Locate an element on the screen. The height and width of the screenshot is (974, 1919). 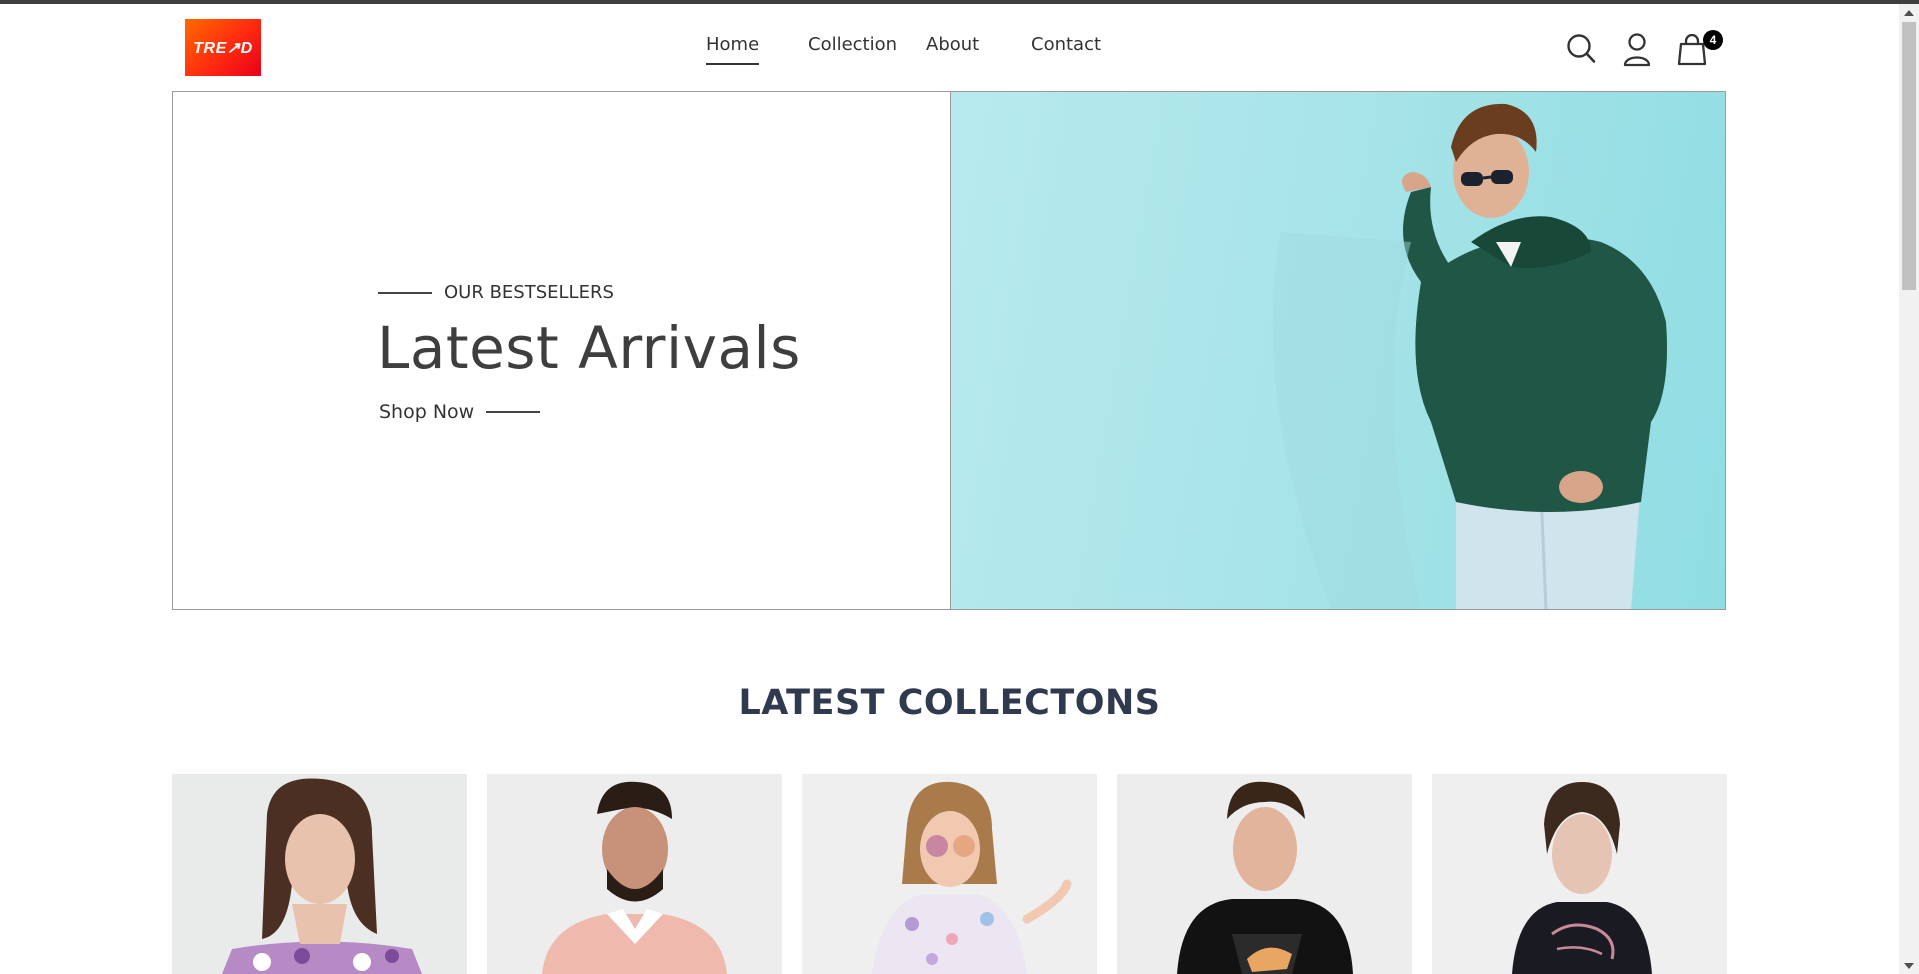
nav-contact-label: Contact is located at coordinates (1066, 44).